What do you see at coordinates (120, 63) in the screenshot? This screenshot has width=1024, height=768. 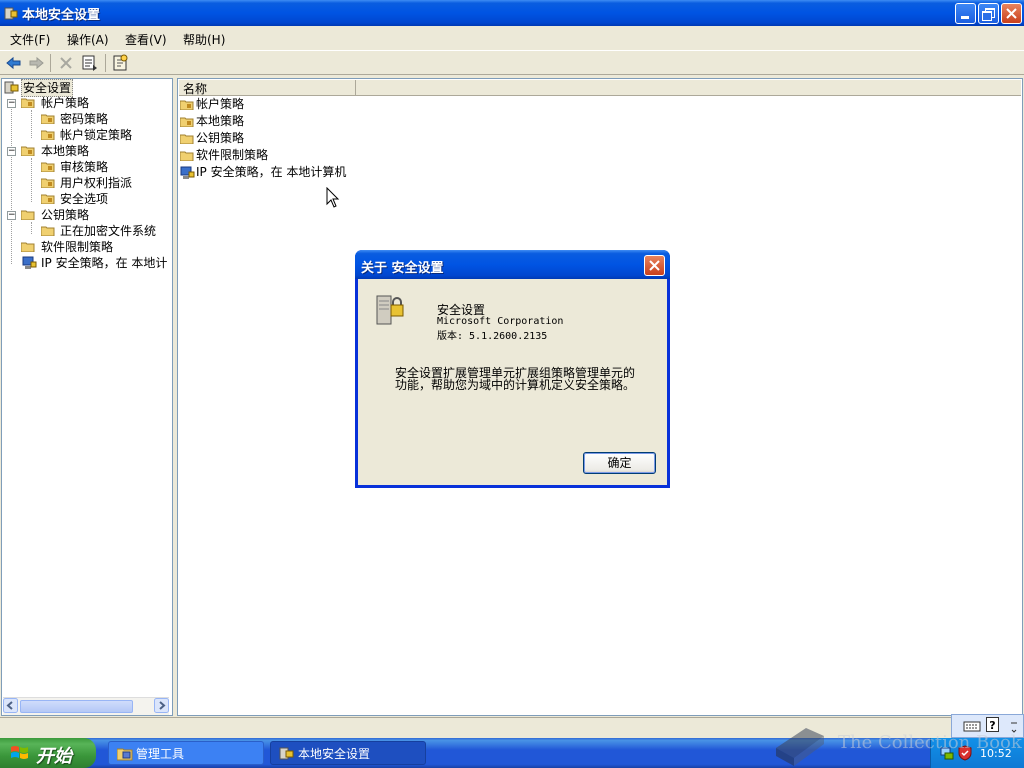 I see `help-icon` at bounding box center [120, 63].